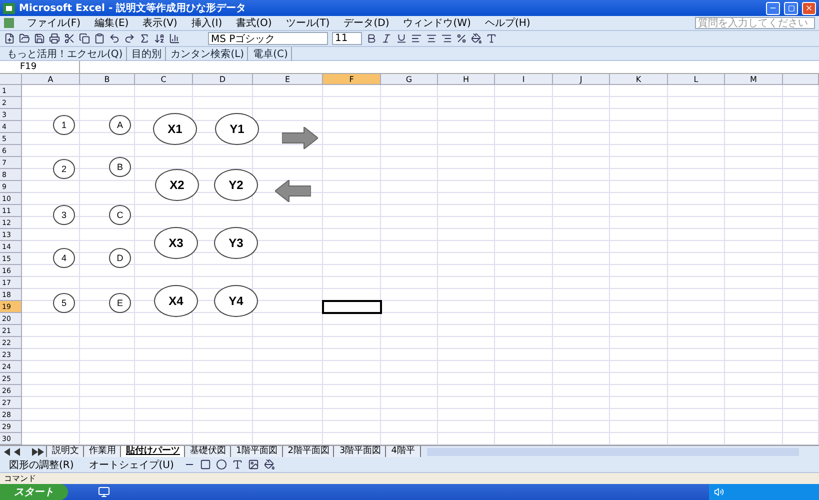  What do you see at coordinates (581, 79) in the screenshot?
I see `column-header: J` at bounding box center [581, 79].